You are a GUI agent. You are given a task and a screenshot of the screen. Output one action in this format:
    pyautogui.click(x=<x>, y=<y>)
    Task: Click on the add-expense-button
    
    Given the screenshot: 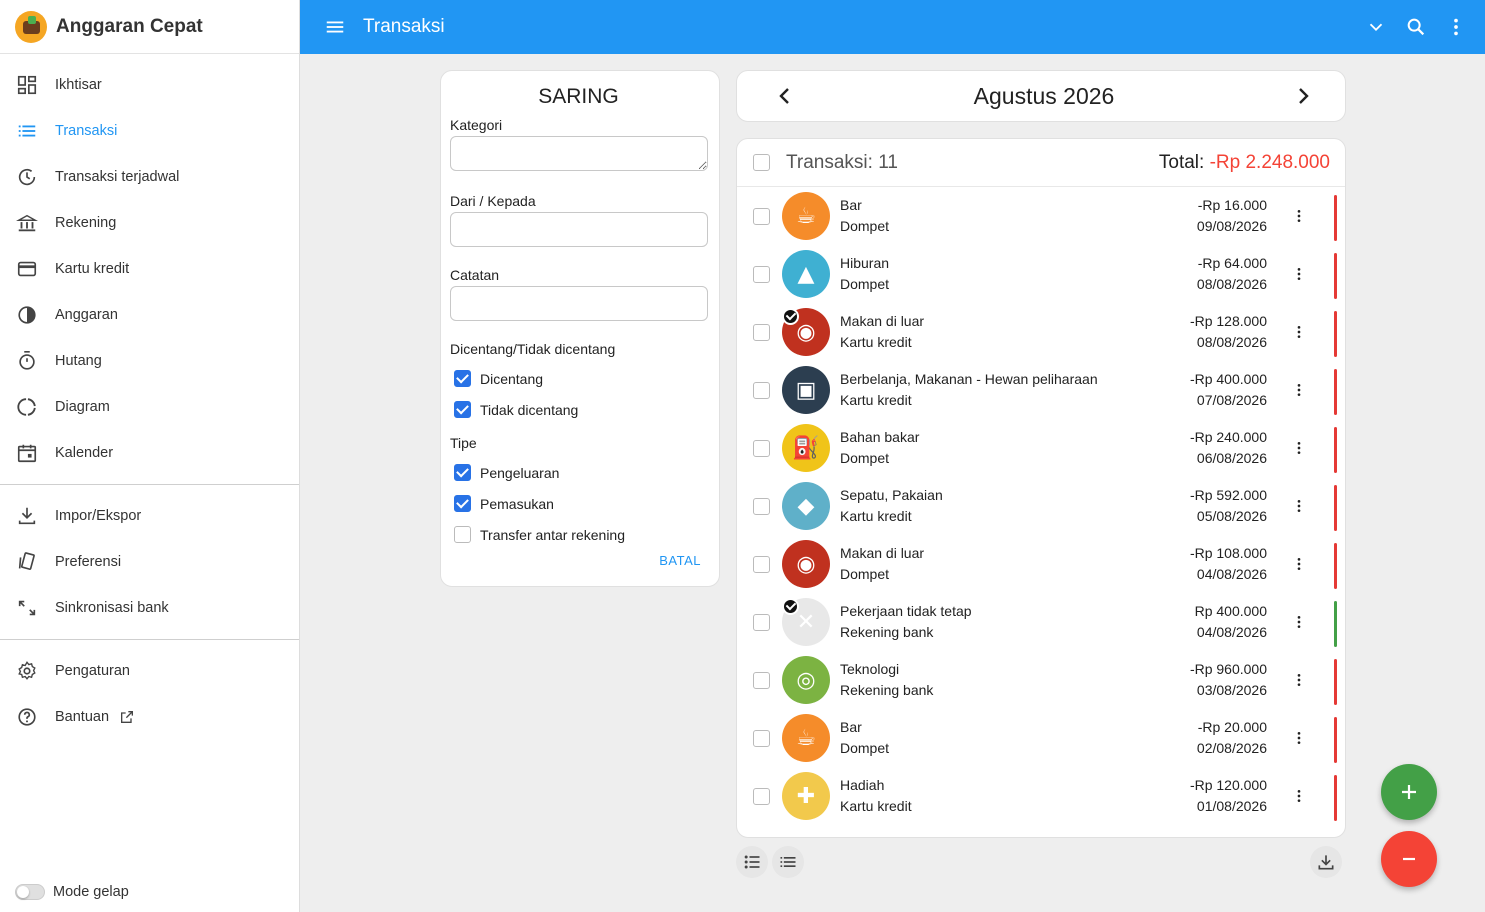 What is the action you would take?
    pyautogui.click(x=1409, y=859)
    